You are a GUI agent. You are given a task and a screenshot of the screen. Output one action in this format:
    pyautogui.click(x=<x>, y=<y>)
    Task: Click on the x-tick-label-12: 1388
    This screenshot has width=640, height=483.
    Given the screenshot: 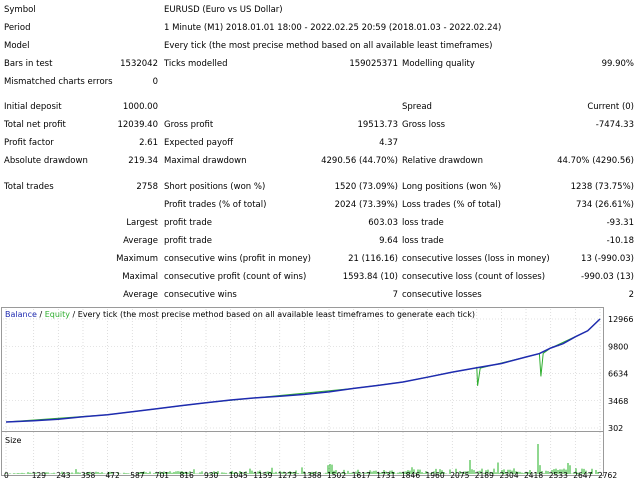 What is the action you would take?
    pyautogui.click(x=312, y=475)
    